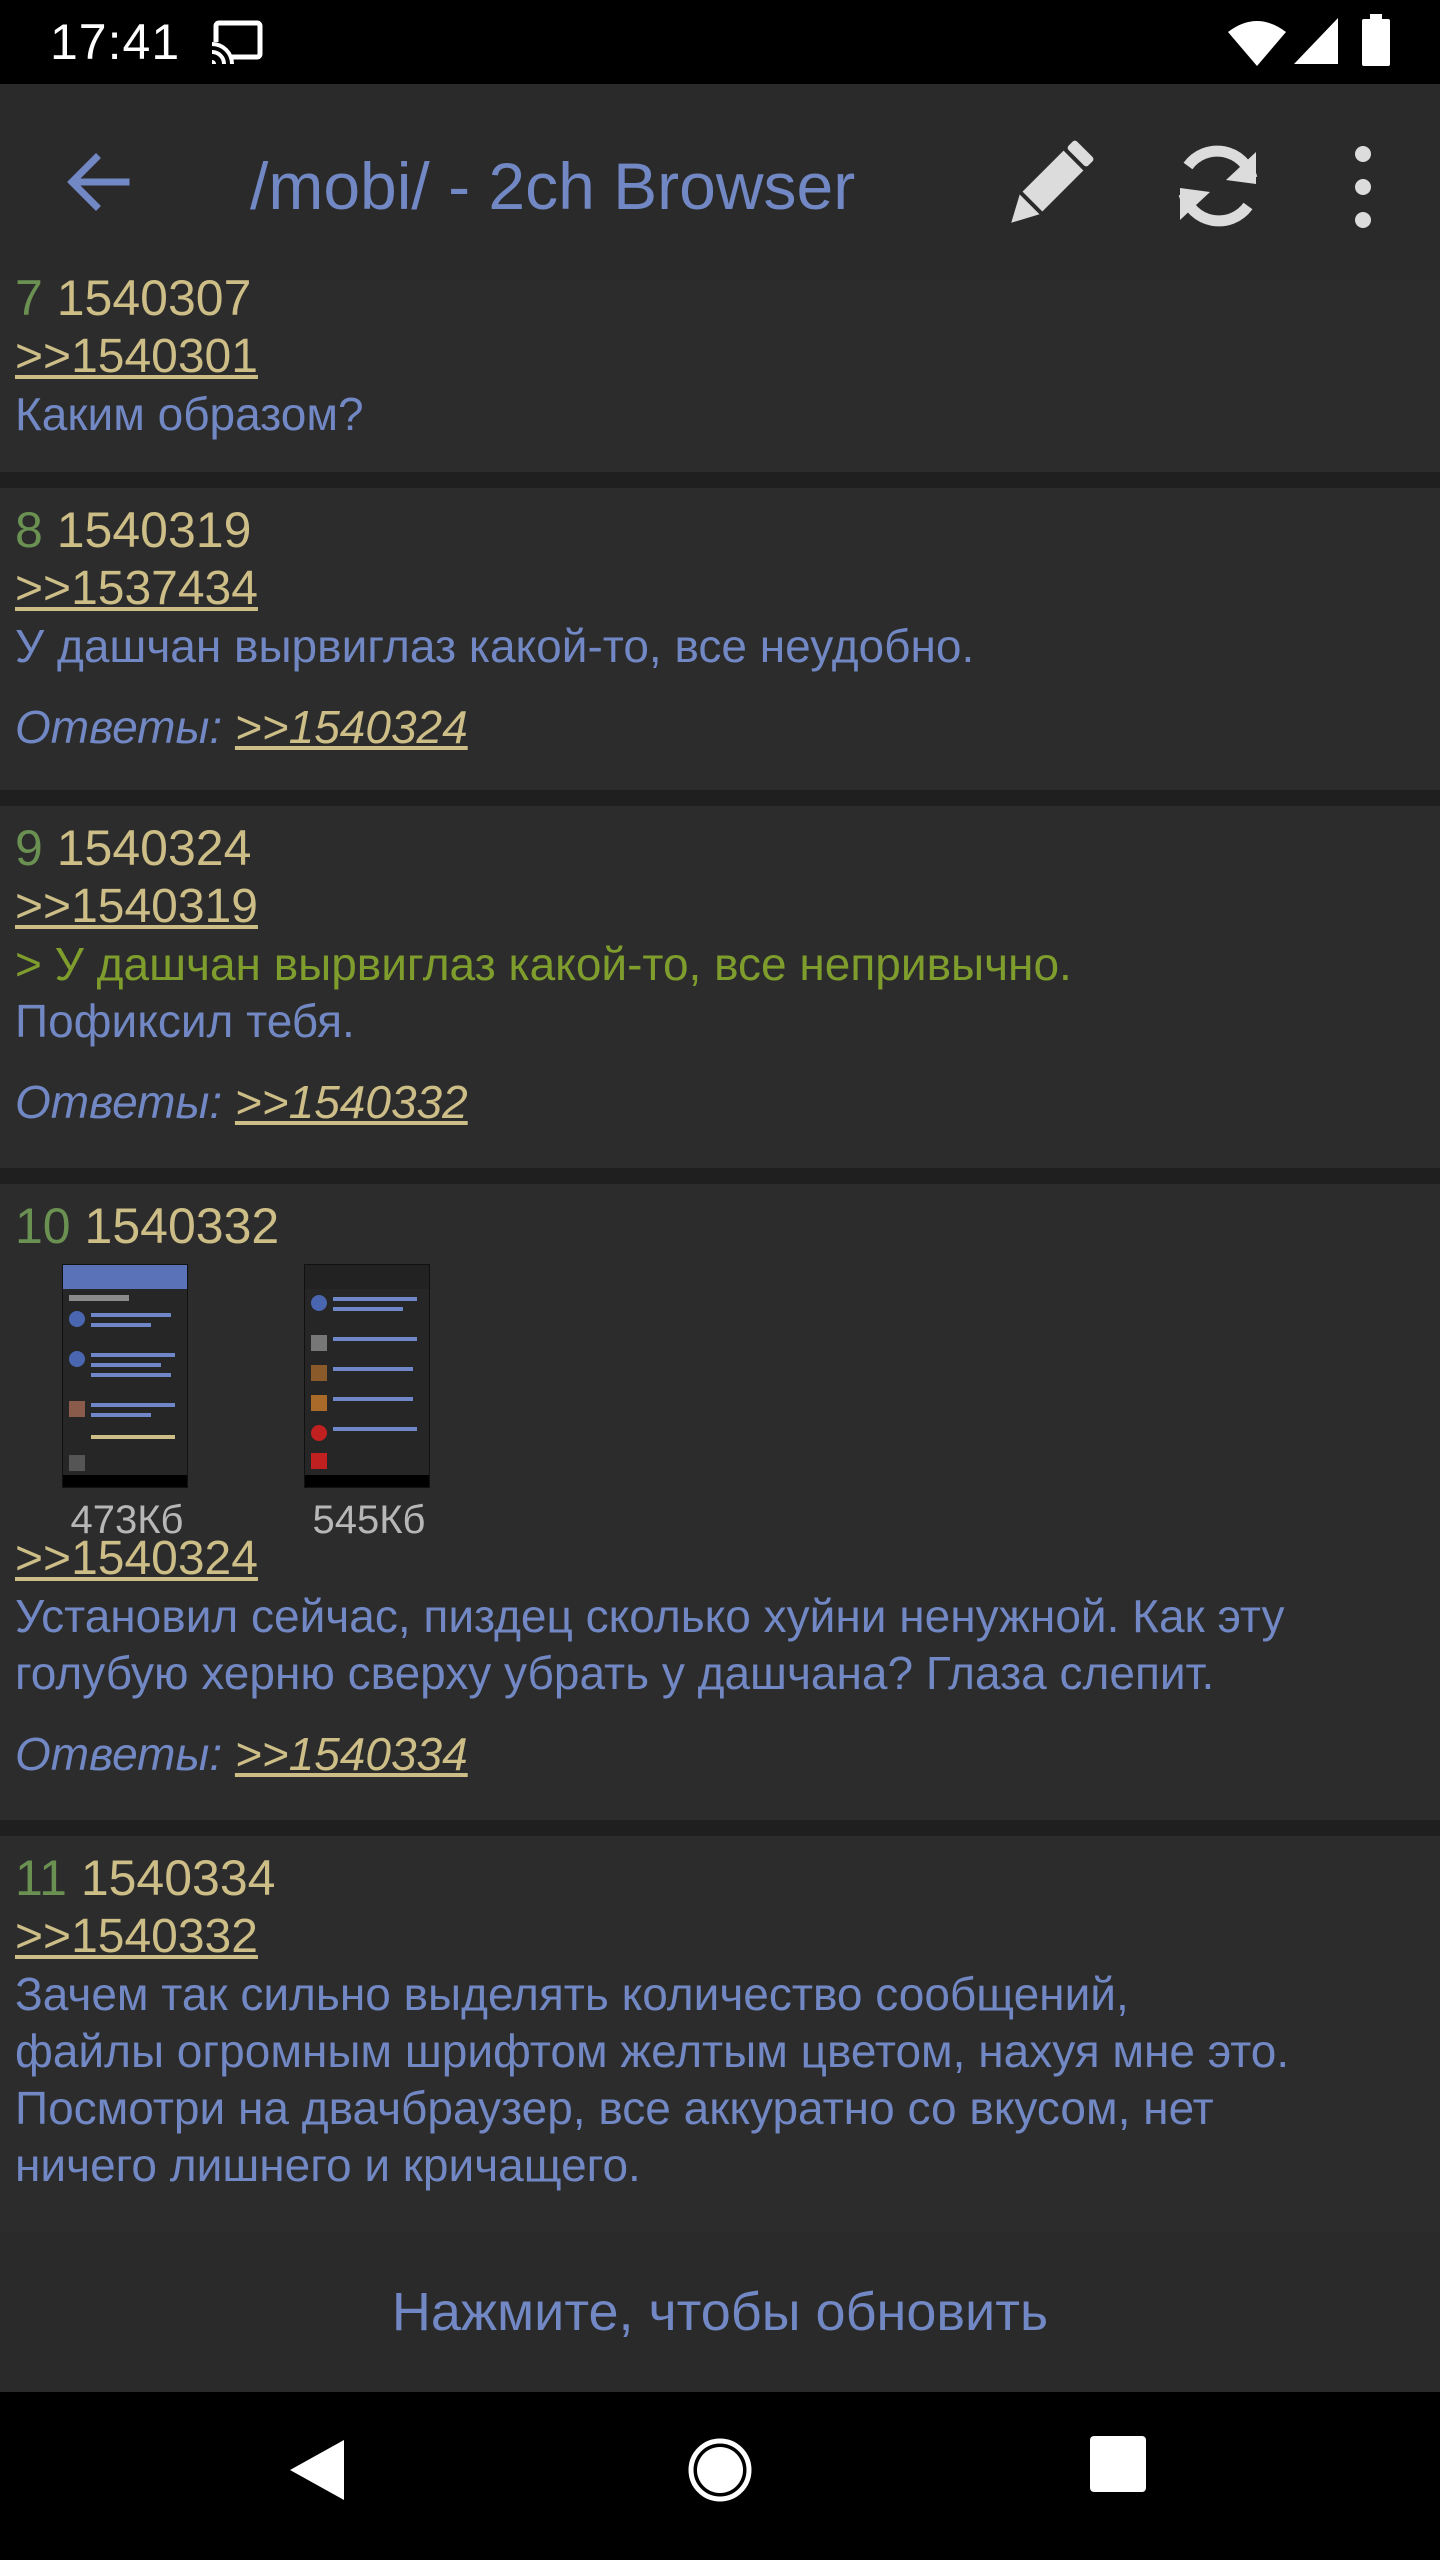 This screenshot has width=1440, height=2560. I want to click on reply-to-link: >>1537434, so click(136, 589).